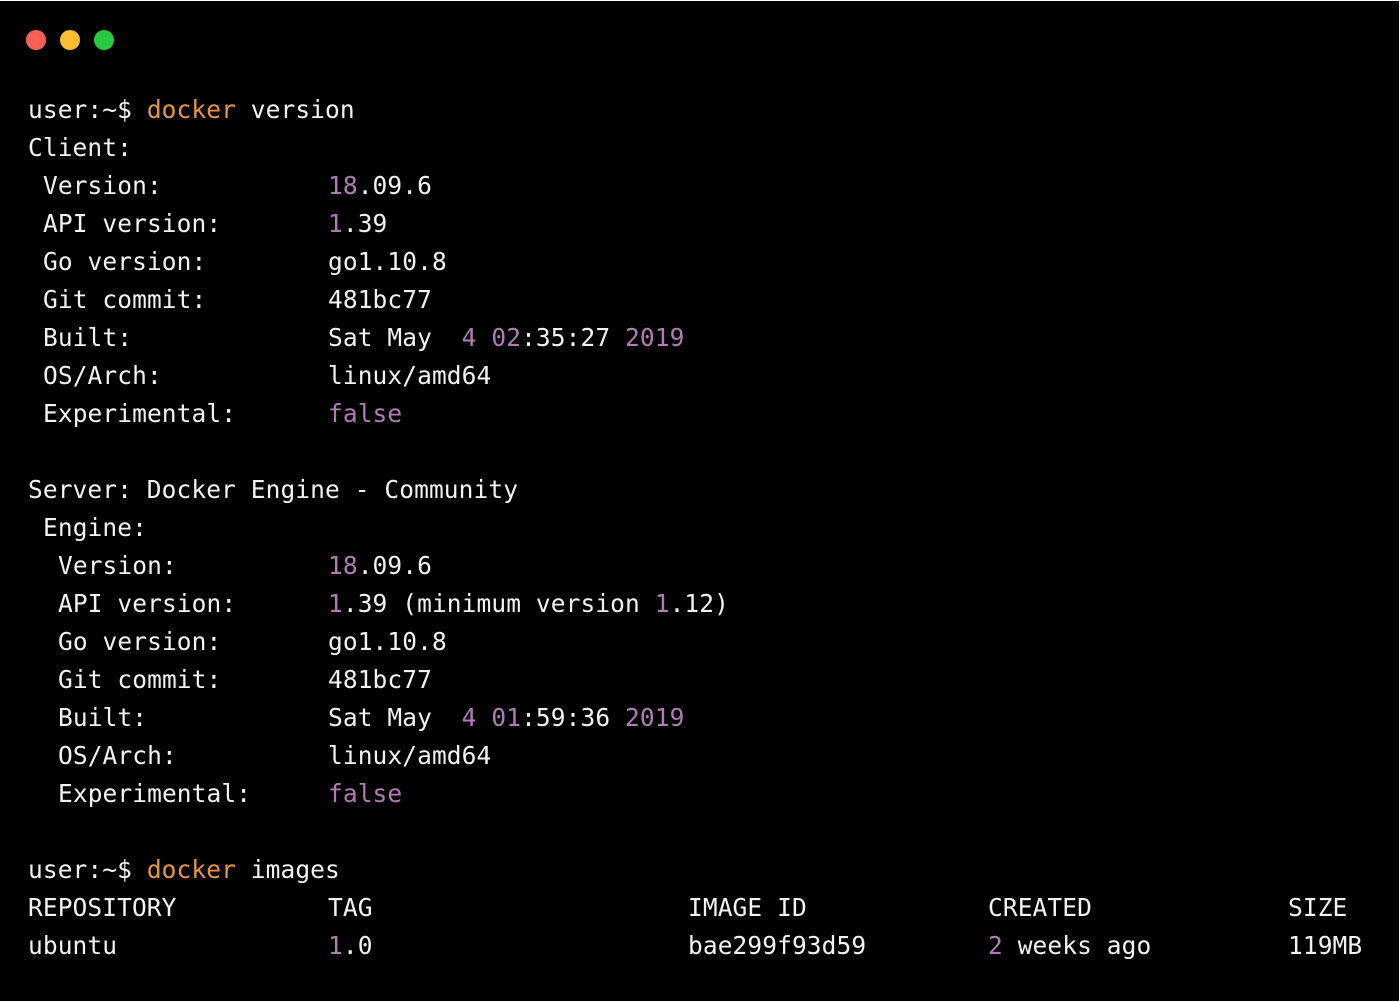 Image resolution: width=1400 pixels, height=1002 pixels. Describe the element at coordinates (73, 945) in the screenshot. I see `cell-repository: ubuntu` at that location.